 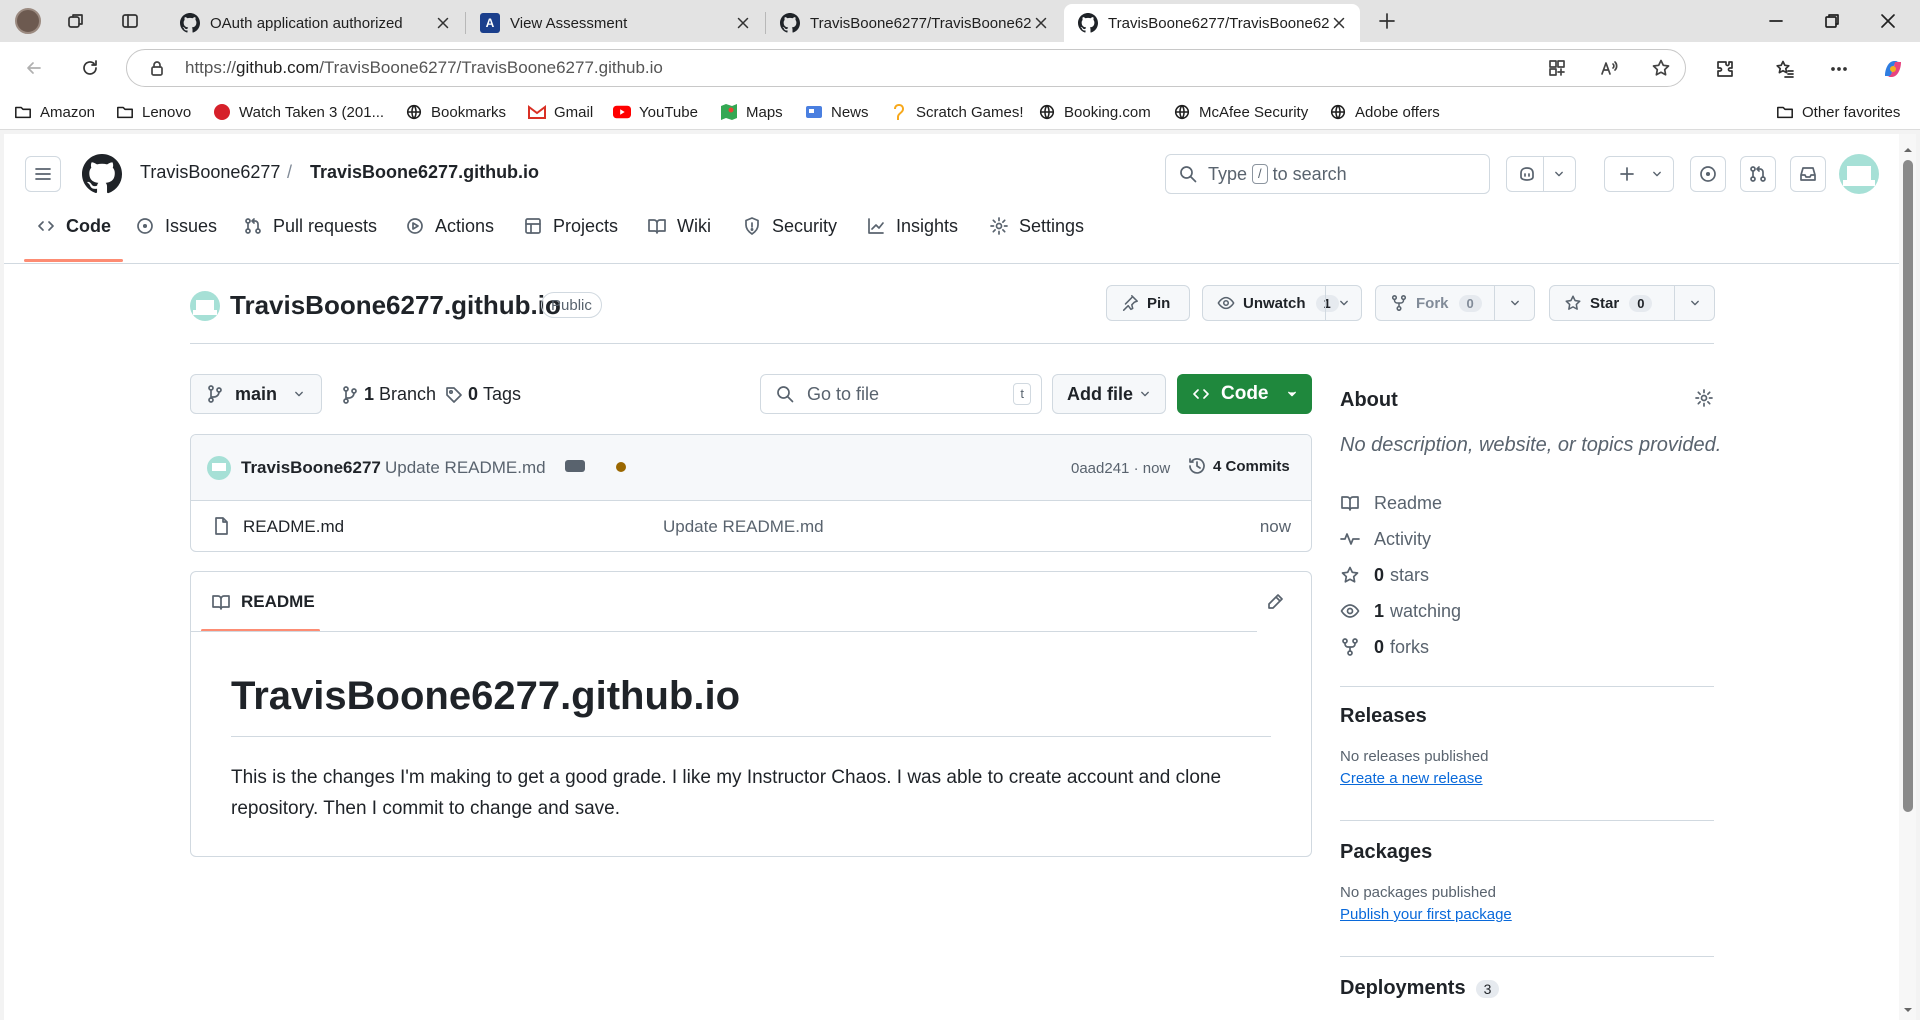 I want to click on user-avatar, so click(x=1859, y=174).